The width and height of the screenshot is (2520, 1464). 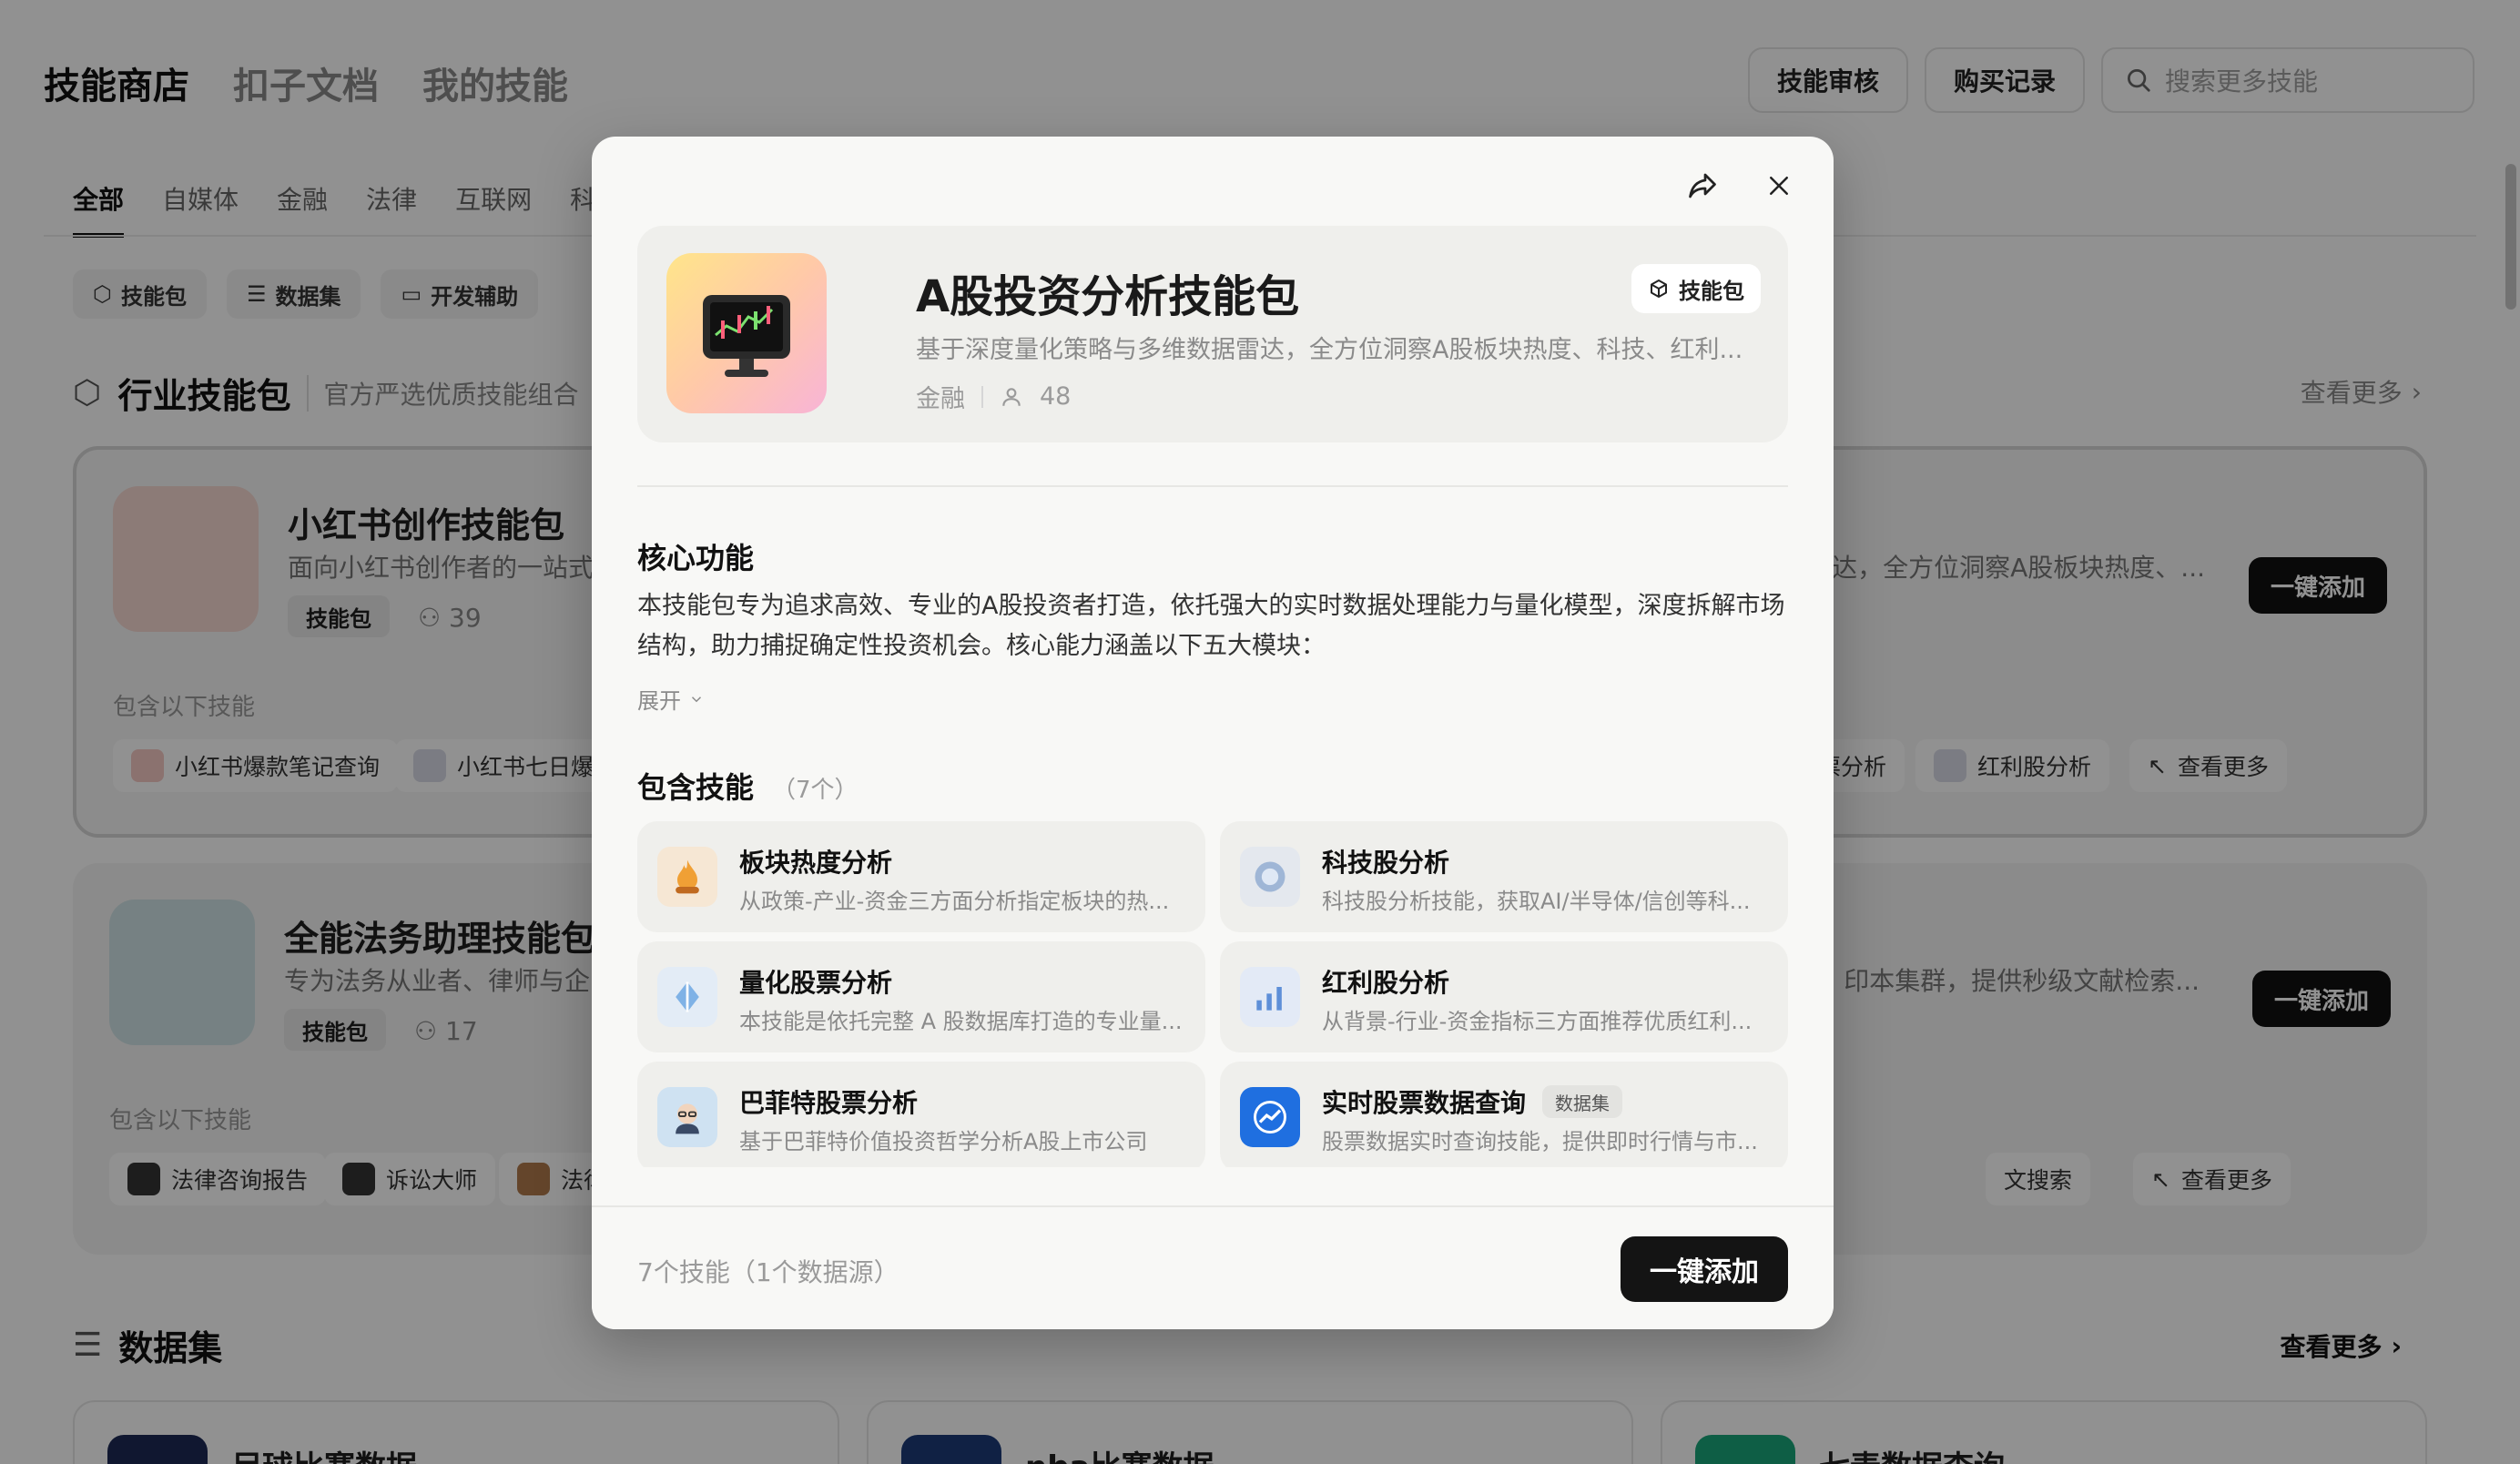 What do you see at coordinates (696, 787) in the screenshot?
I see `included-heading-label: 包含技能` at bounding box center [696, 787].